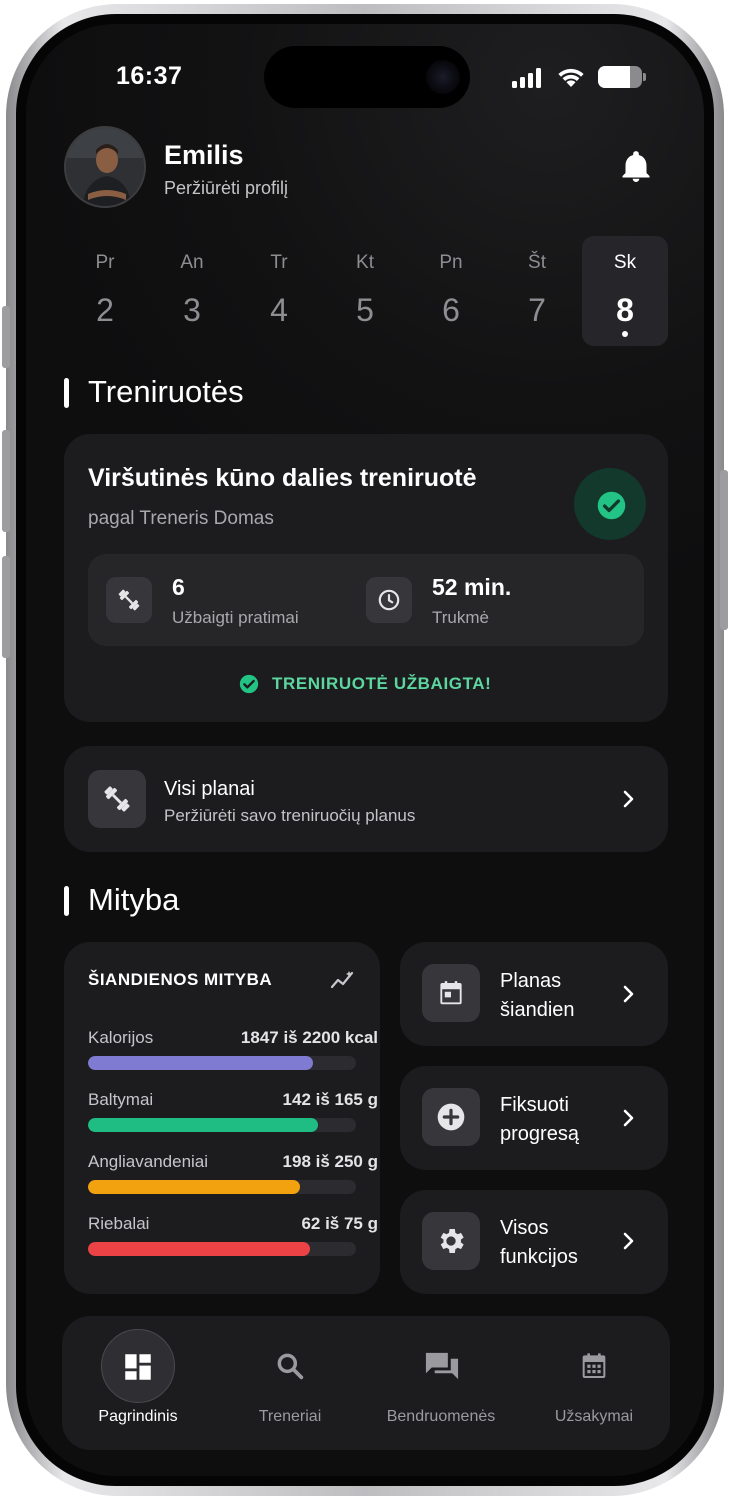 This screenshot has height=1500, width=730. I want to click on front-camera, so click(443, 77).